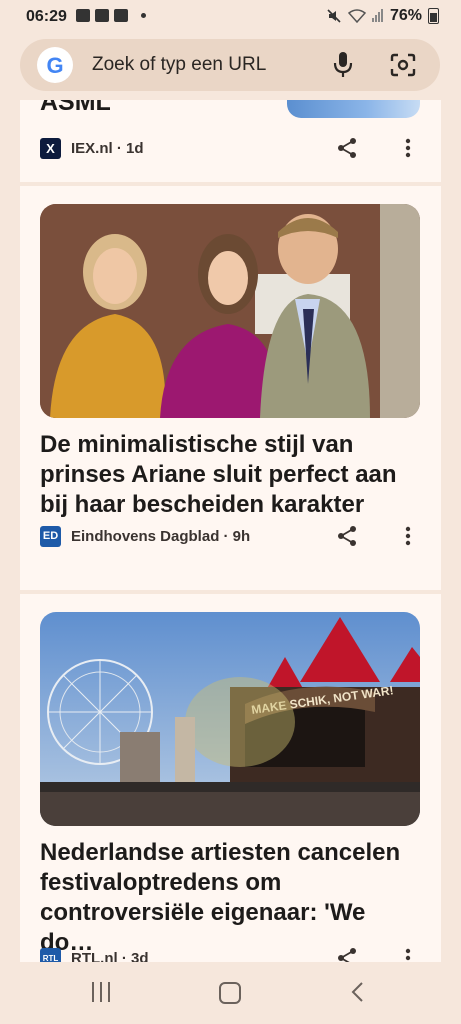 The width and height of the screenshot is (461, 1024). I want to click on battery-icon, so click(433, 16).